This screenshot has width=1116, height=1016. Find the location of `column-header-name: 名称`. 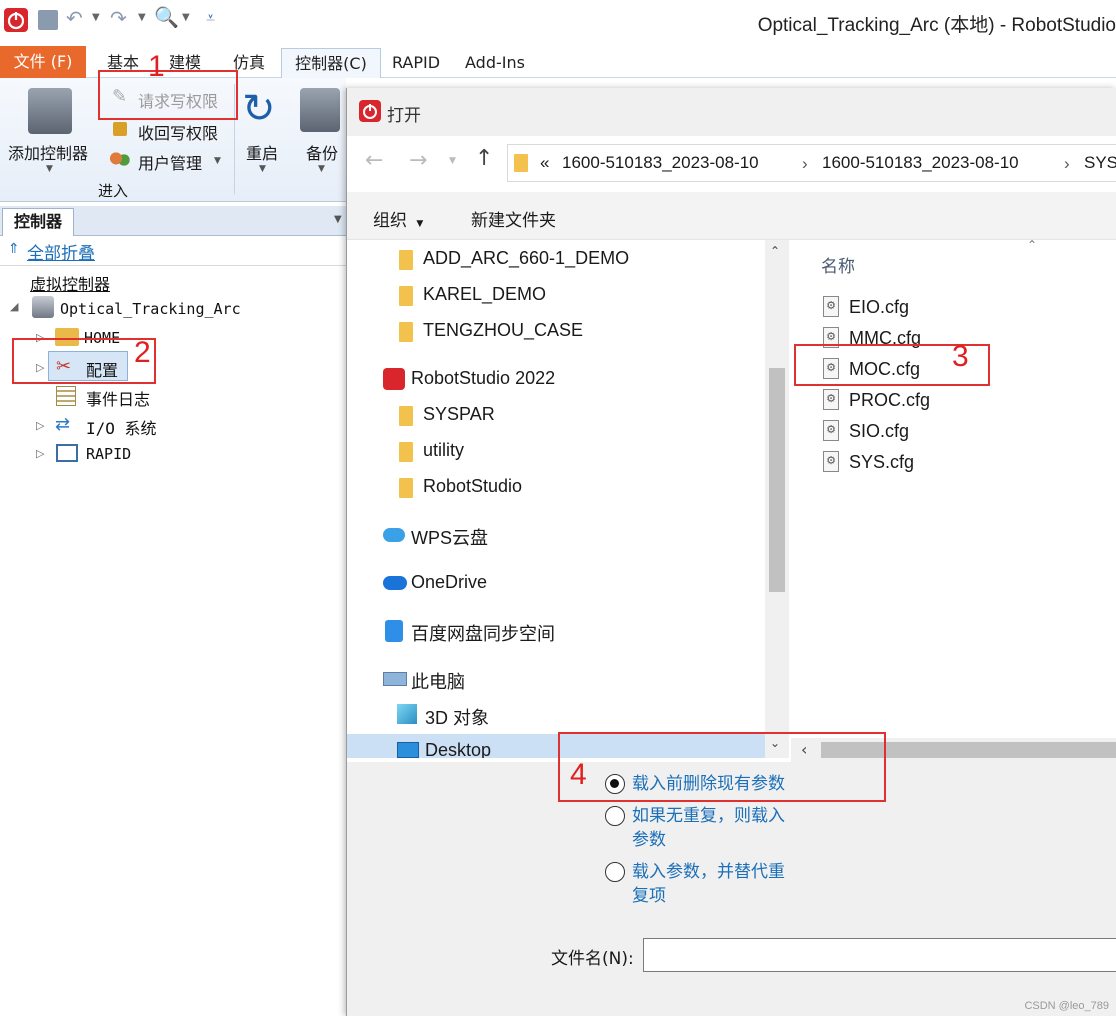

column-header-name: 名称 is located at coordinates (838, 264).